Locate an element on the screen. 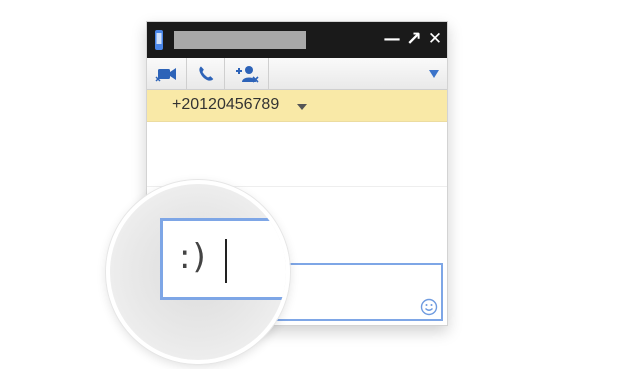 The width and height of the screenshot is (620, 369). popout-button: ↗ is located at coordinates (414, 39).